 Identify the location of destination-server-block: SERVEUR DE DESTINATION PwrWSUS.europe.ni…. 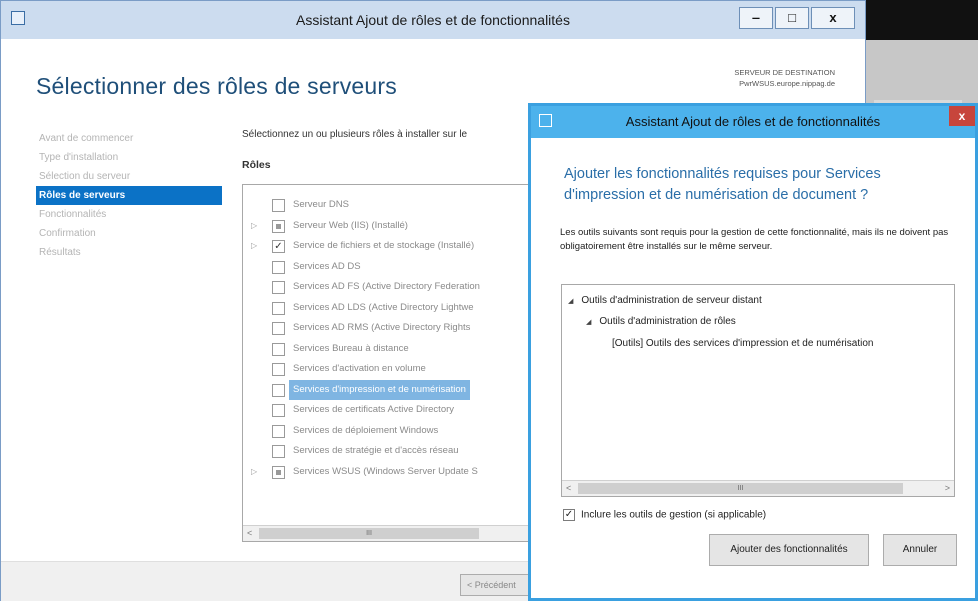
(784, 78).